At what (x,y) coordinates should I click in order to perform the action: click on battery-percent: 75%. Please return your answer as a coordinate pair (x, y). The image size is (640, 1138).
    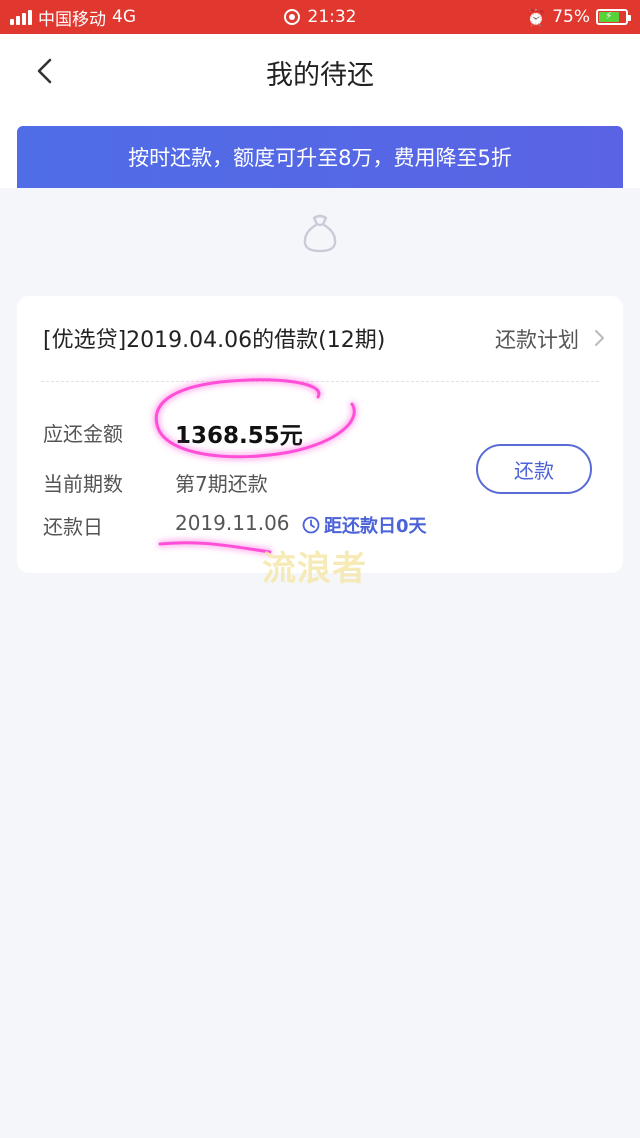
    Looking at the image, I should click on (571, 17).